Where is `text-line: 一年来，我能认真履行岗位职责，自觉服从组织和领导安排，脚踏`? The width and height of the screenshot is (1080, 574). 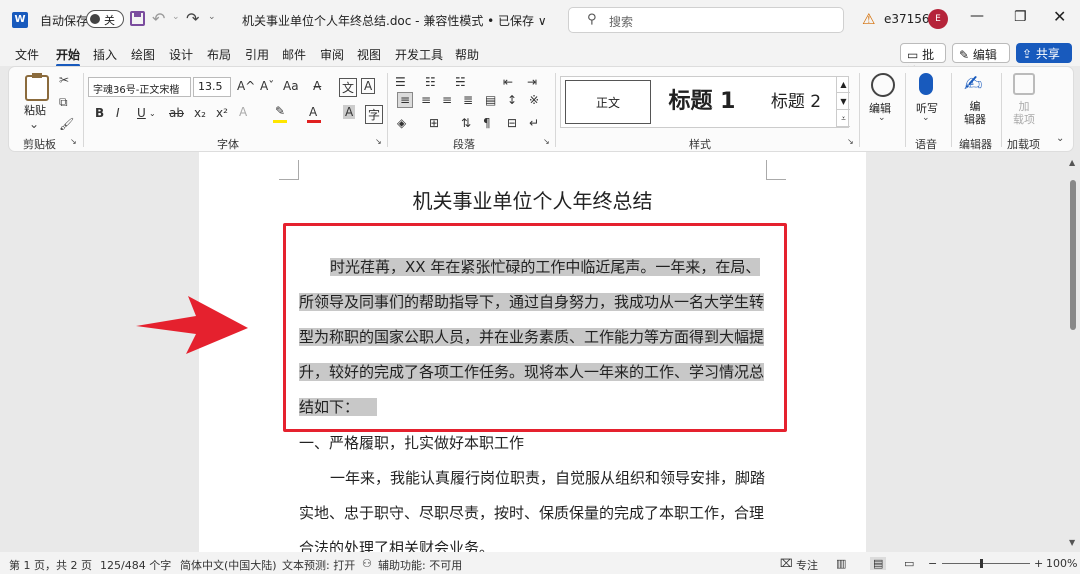
text-line: 一年来，我能认真履行岗位职责，自觉服从组织和领导安排，脚踏 is located at coordinates (533, 478).